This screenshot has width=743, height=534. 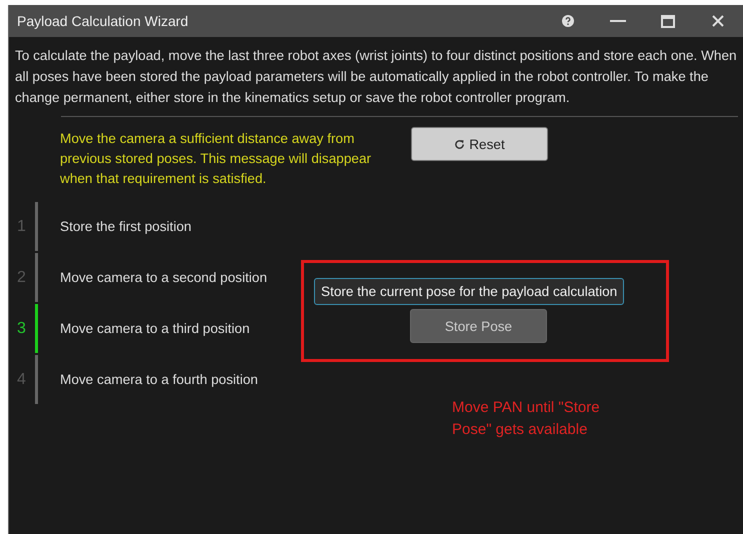 What do you see at coordinates (21, 227) in the screenshot?
I see `step-number: 1` at bounding box center [21, 227].